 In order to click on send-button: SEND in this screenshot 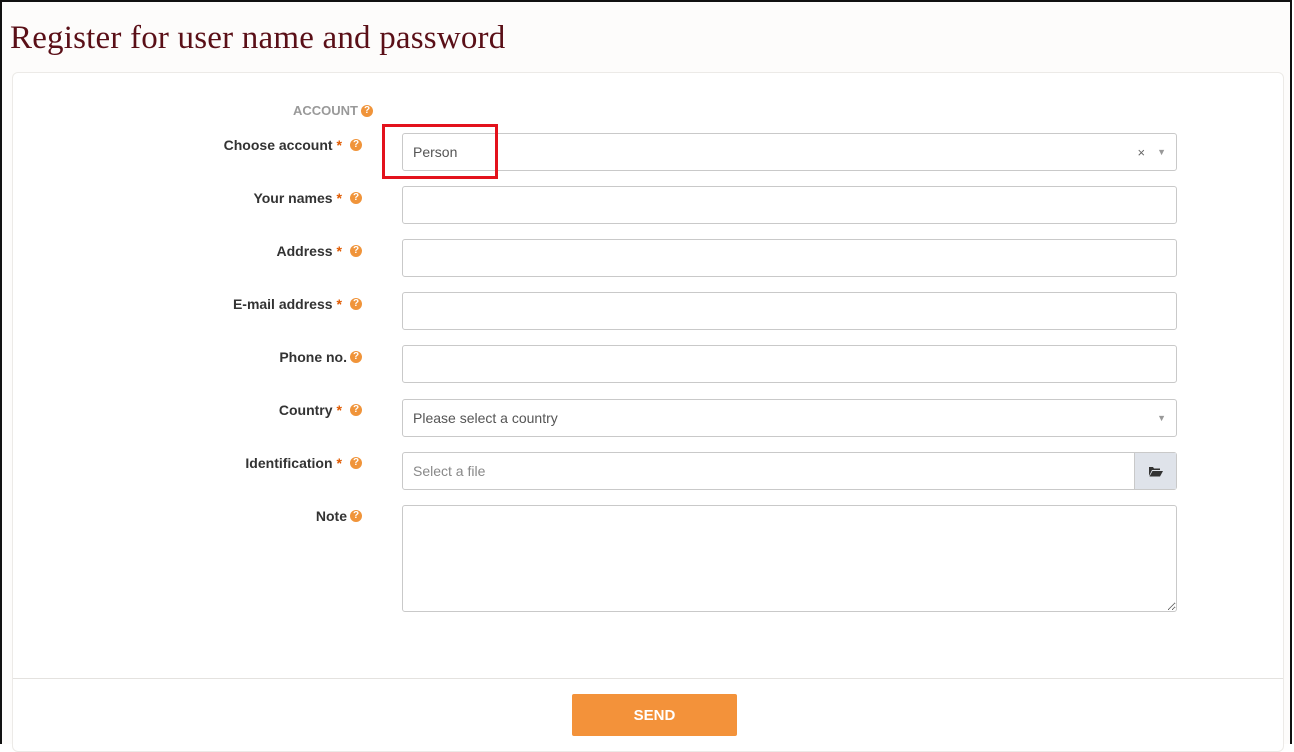, I will do `click(654, 715)`.